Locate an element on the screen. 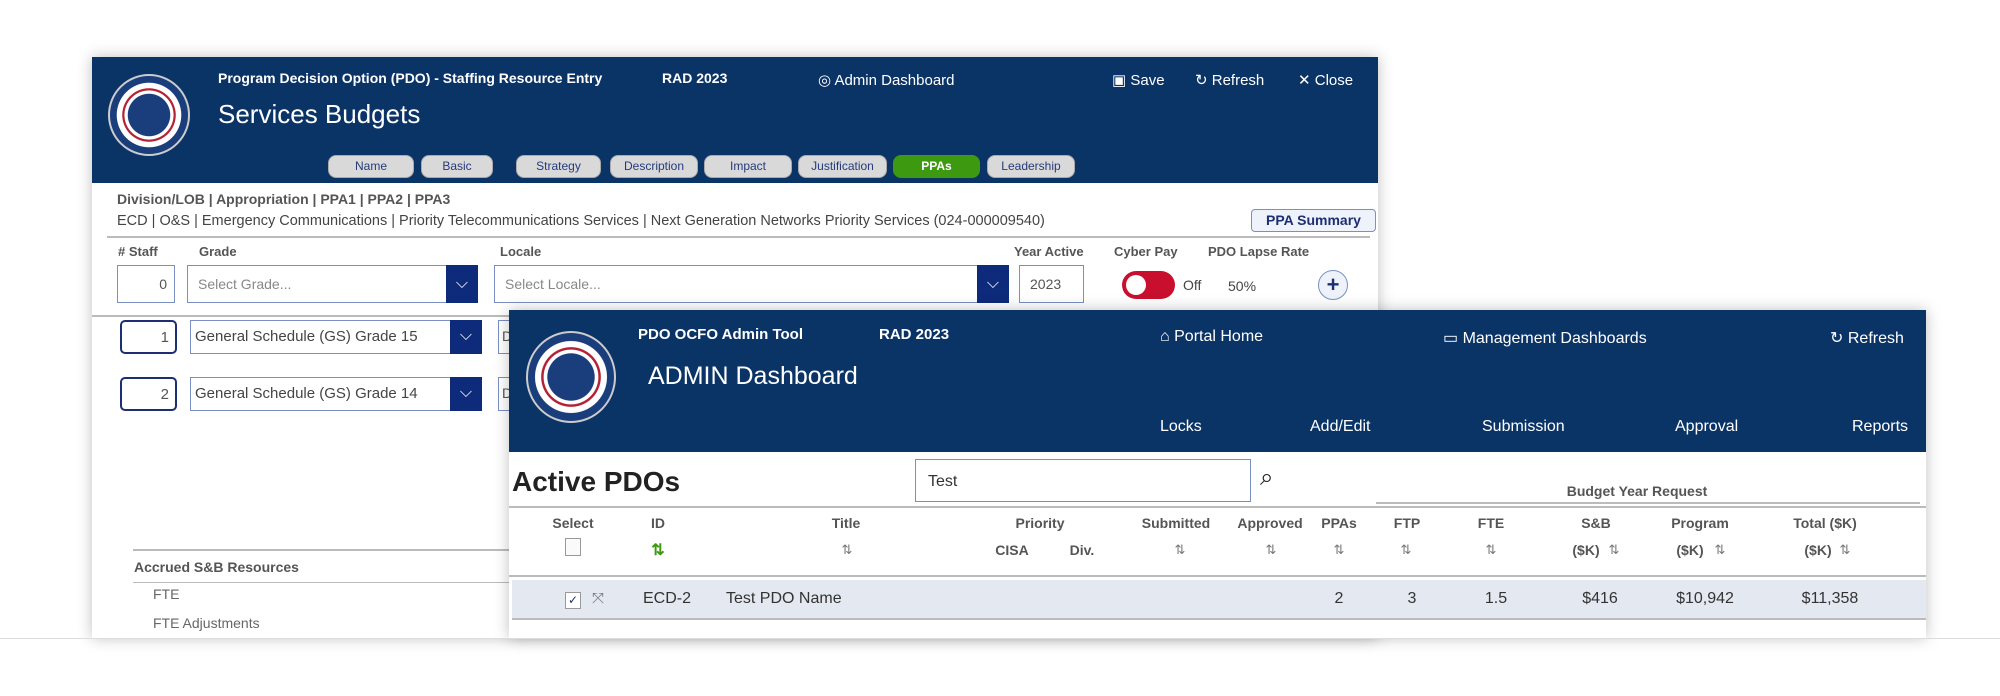 The height and width of the screenshot is (696, 2000). page-bottom-divider is located at coordinates (1000, 638).